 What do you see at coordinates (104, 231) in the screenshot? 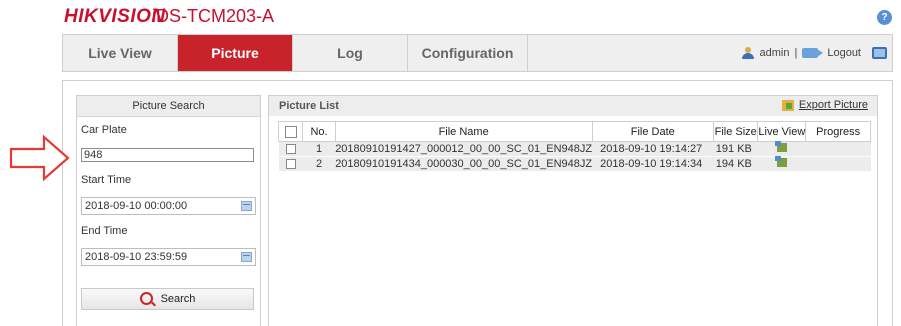
I see `end-time-label: End Time` at bounding box center [104, 231].